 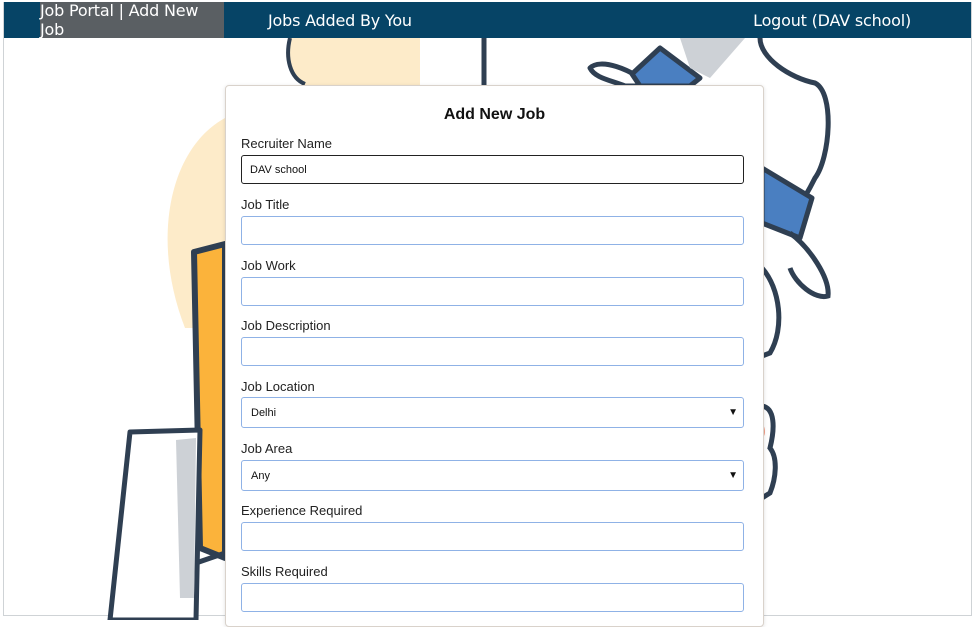 I want to click on recruiter-name-input, so click(x=492, y=169).